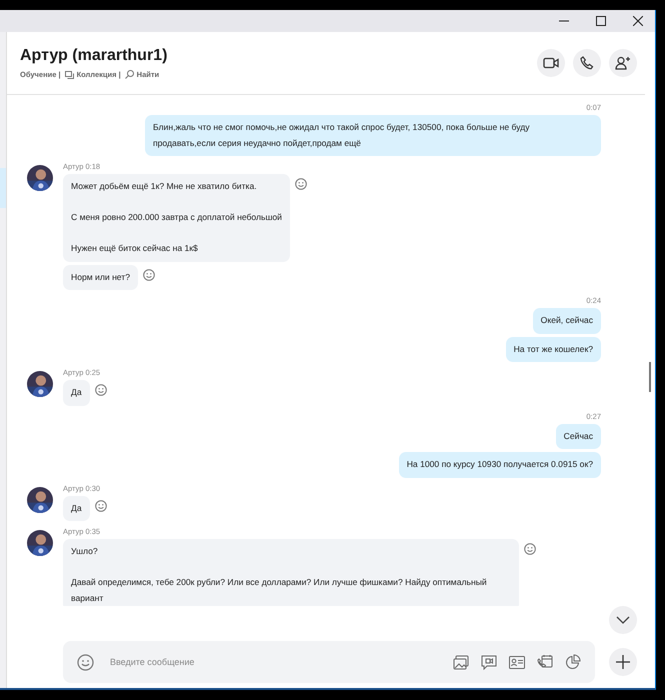 This screenshot has height=700, width=665. I want to click on scrollbar-thumb, so click(650, 377).